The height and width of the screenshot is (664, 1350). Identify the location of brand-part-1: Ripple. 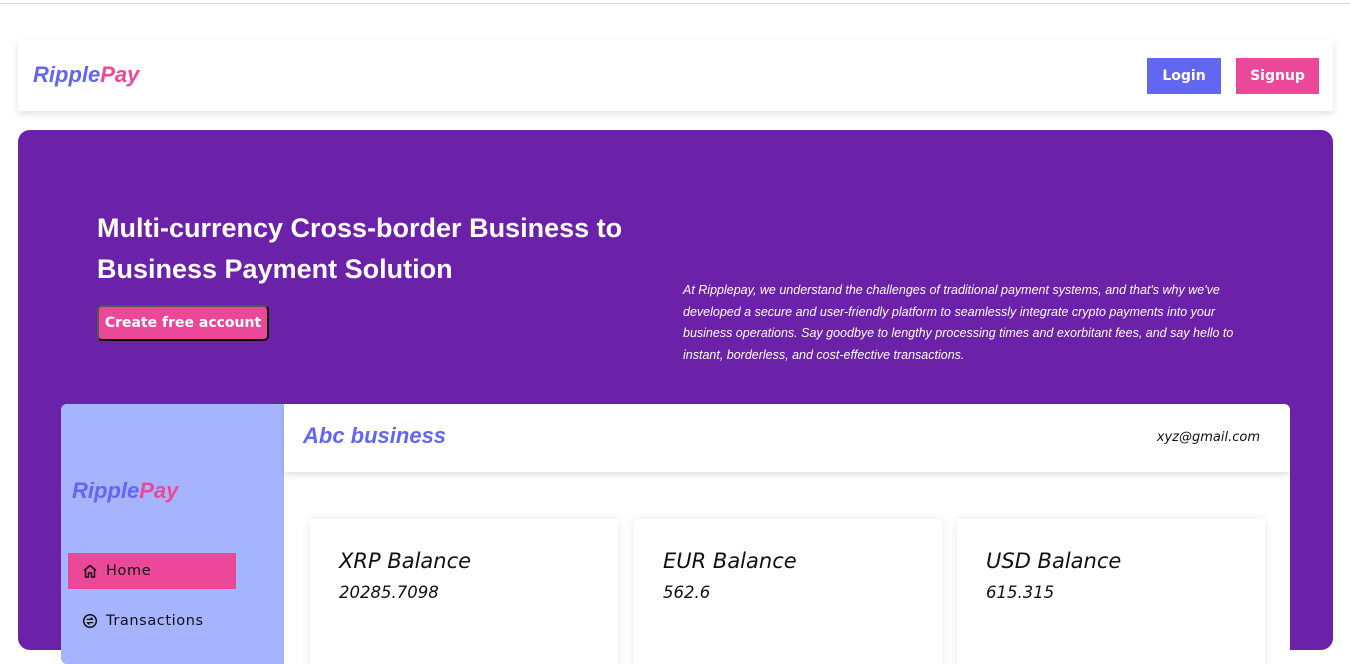
(67, 74).